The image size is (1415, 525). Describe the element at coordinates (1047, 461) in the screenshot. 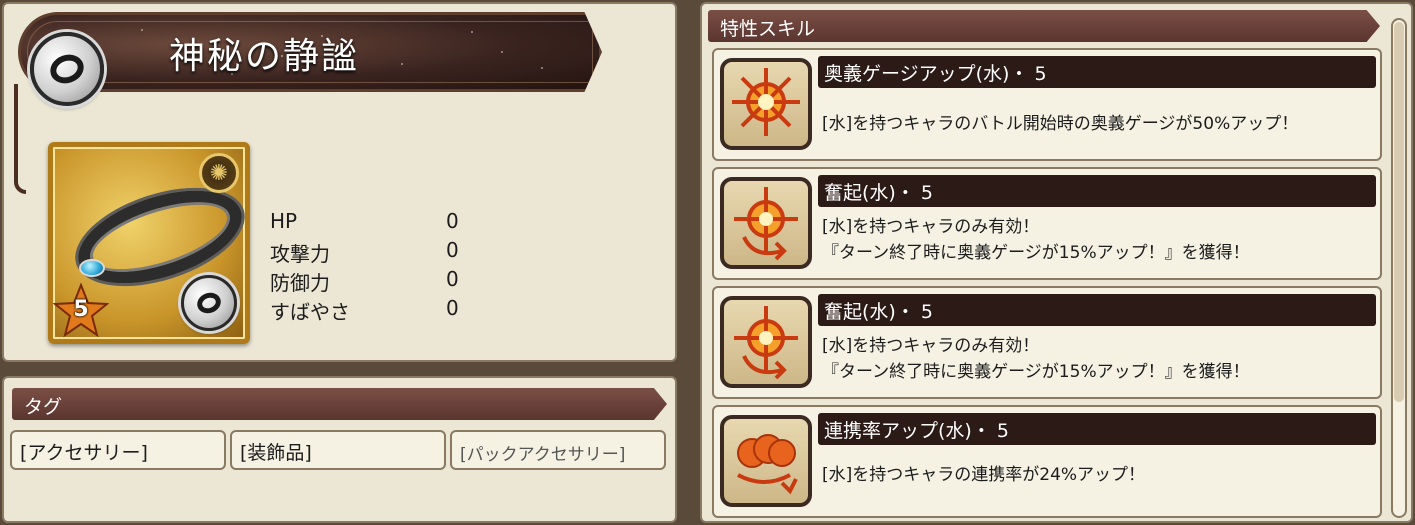

I see `skill-card: 連携率アップ(水)・ 5 [水]を持つキャラの連携率が24%アップ！` at that location.